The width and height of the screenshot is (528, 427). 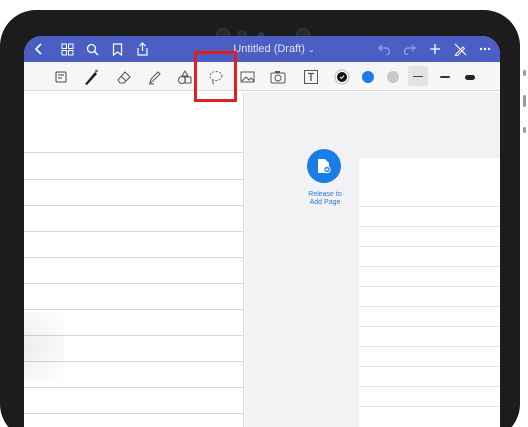 I want to click on plus-icon, so click(x=435, y=49).